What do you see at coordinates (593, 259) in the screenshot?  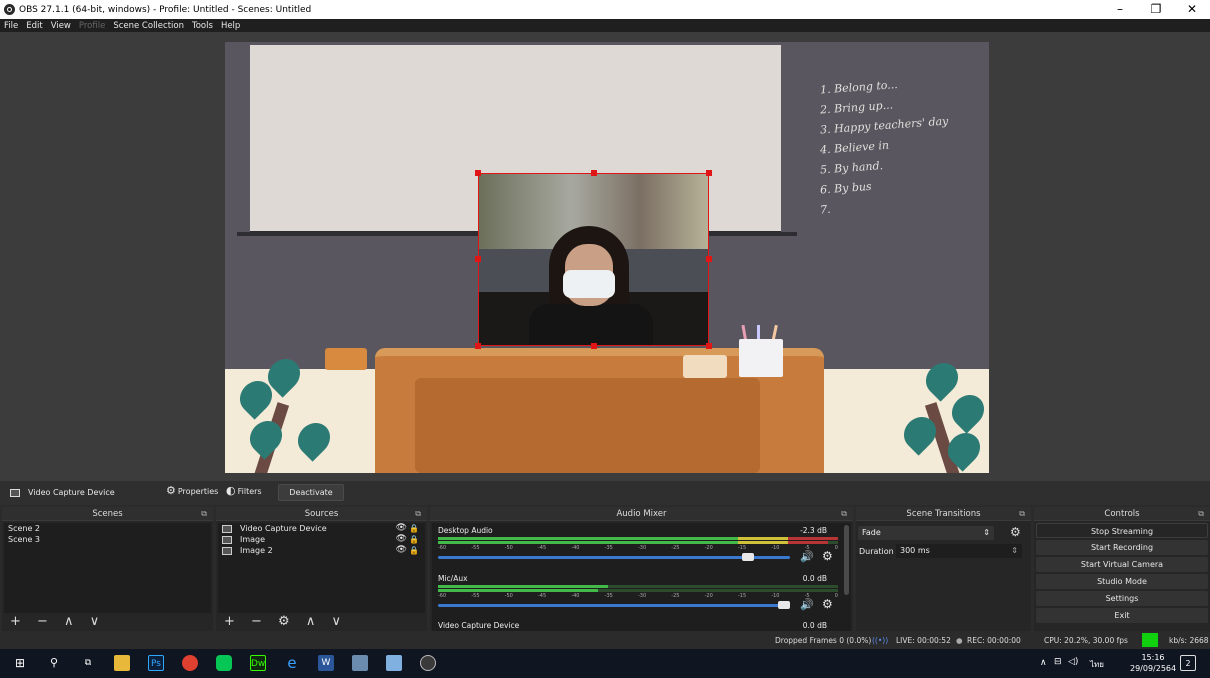 I see `video-capture-source` at bounding box center [593, 259].